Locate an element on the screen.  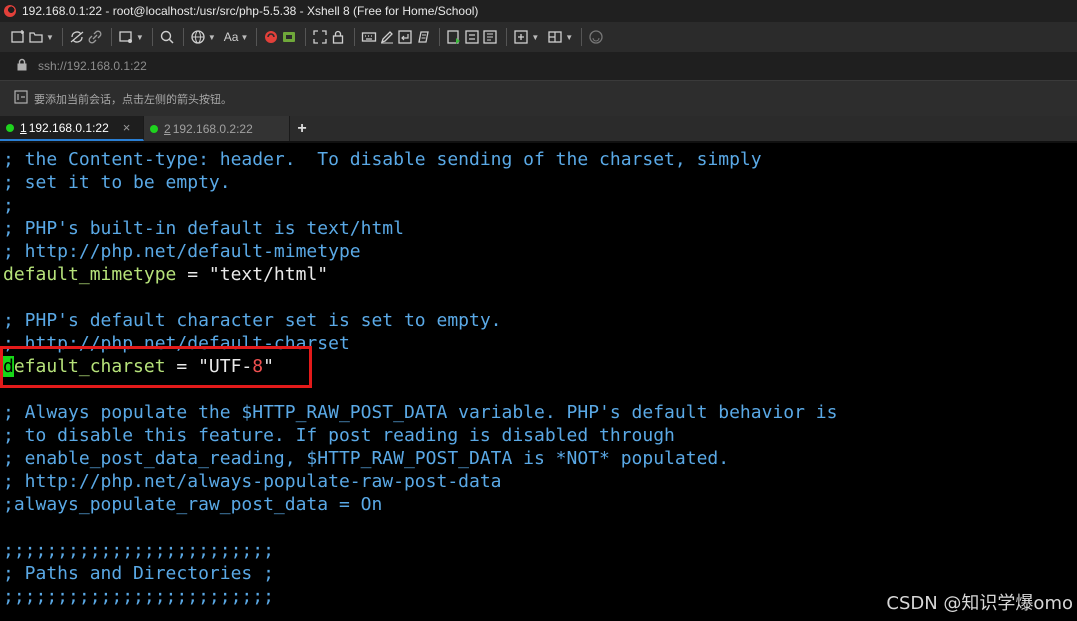
transfer-icon is located at coordinates (472, 37).